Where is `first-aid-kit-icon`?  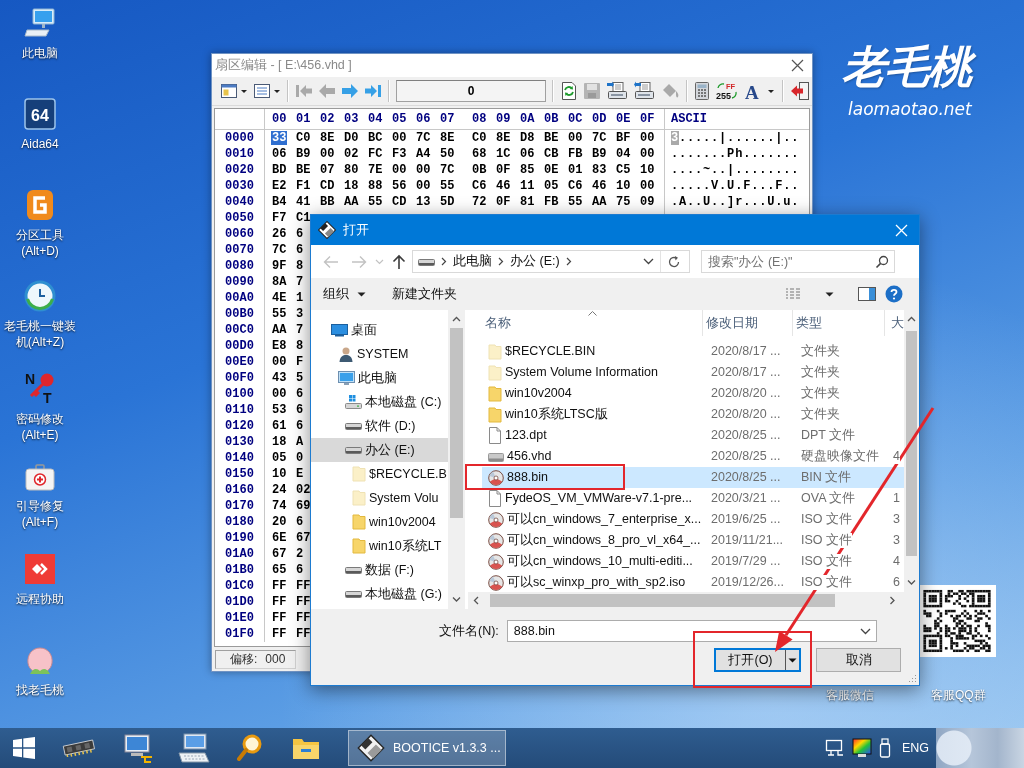 first-aid-kit-icon is located at coordinates (40, 477).